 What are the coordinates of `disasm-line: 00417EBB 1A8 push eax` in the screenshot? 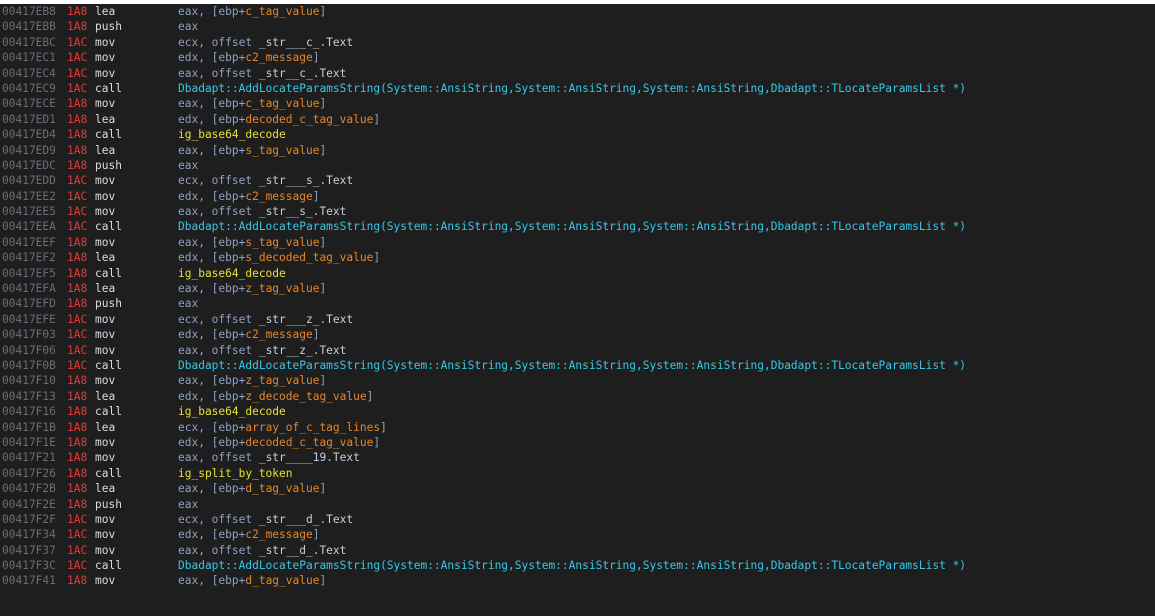 It's located at (577, 26).